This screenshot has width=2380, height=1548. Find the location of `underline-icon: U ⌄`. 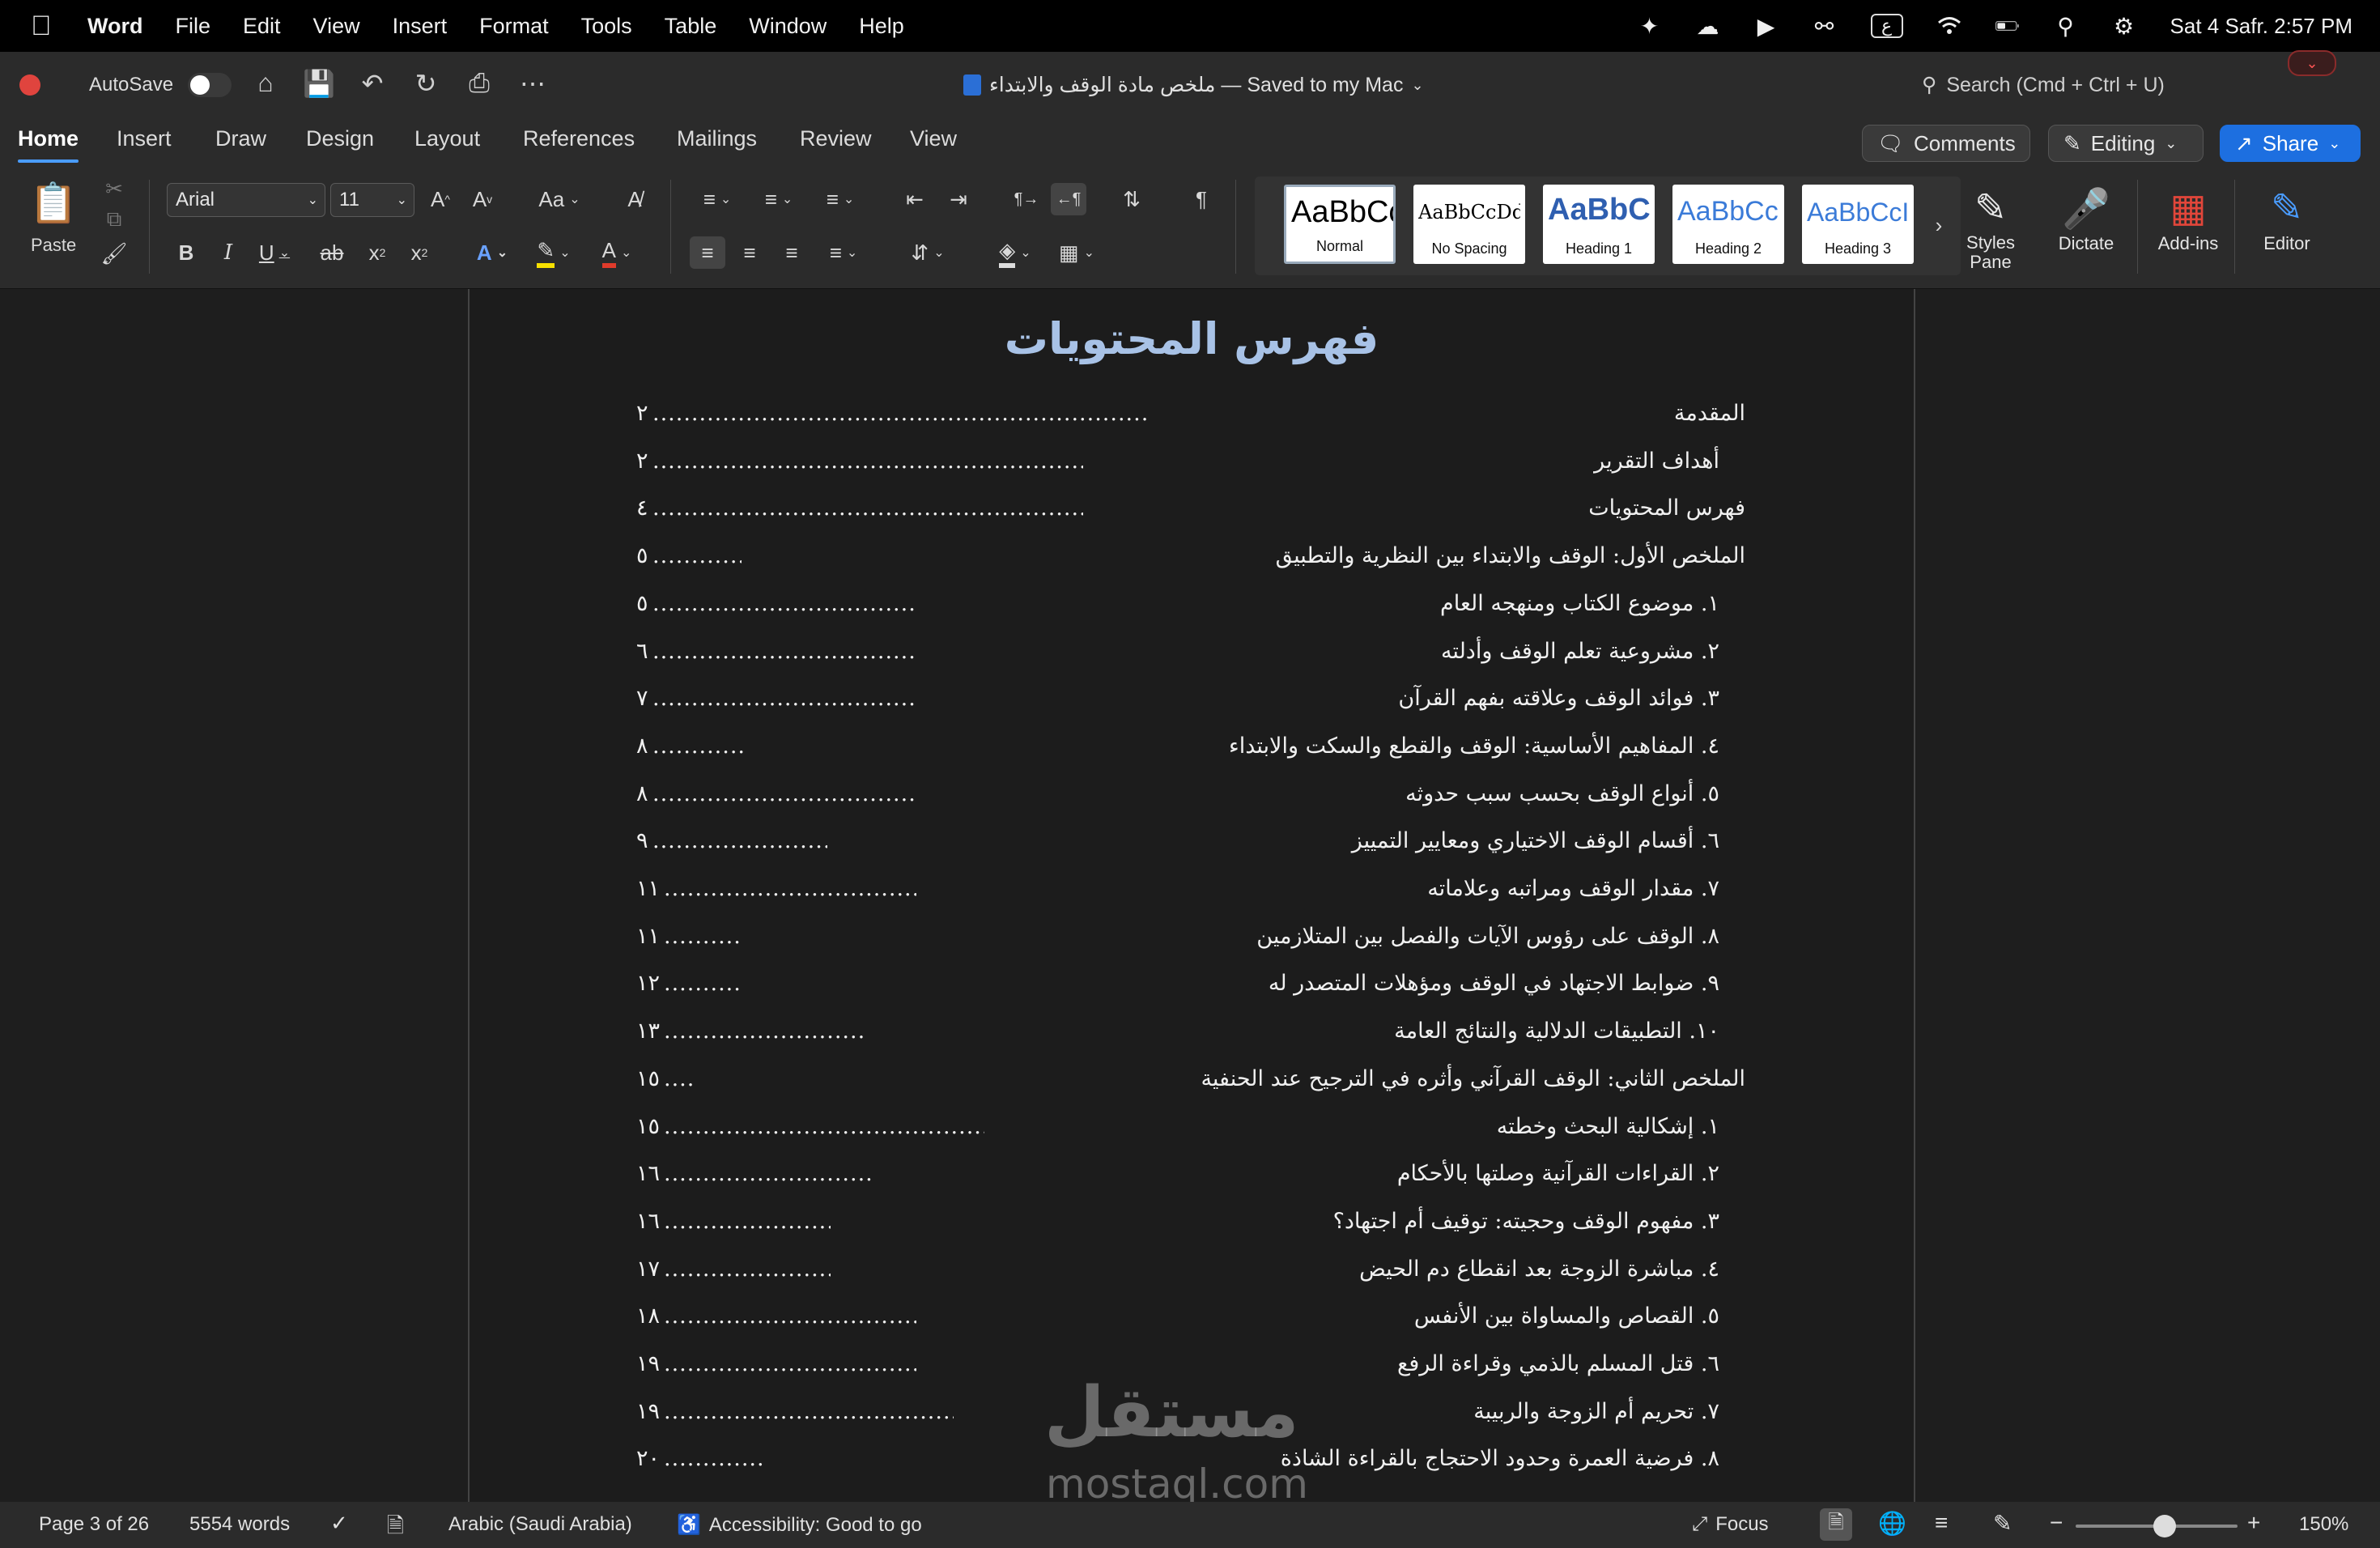

underline-icon: U ⌄ is located at coordinates (275, 253).